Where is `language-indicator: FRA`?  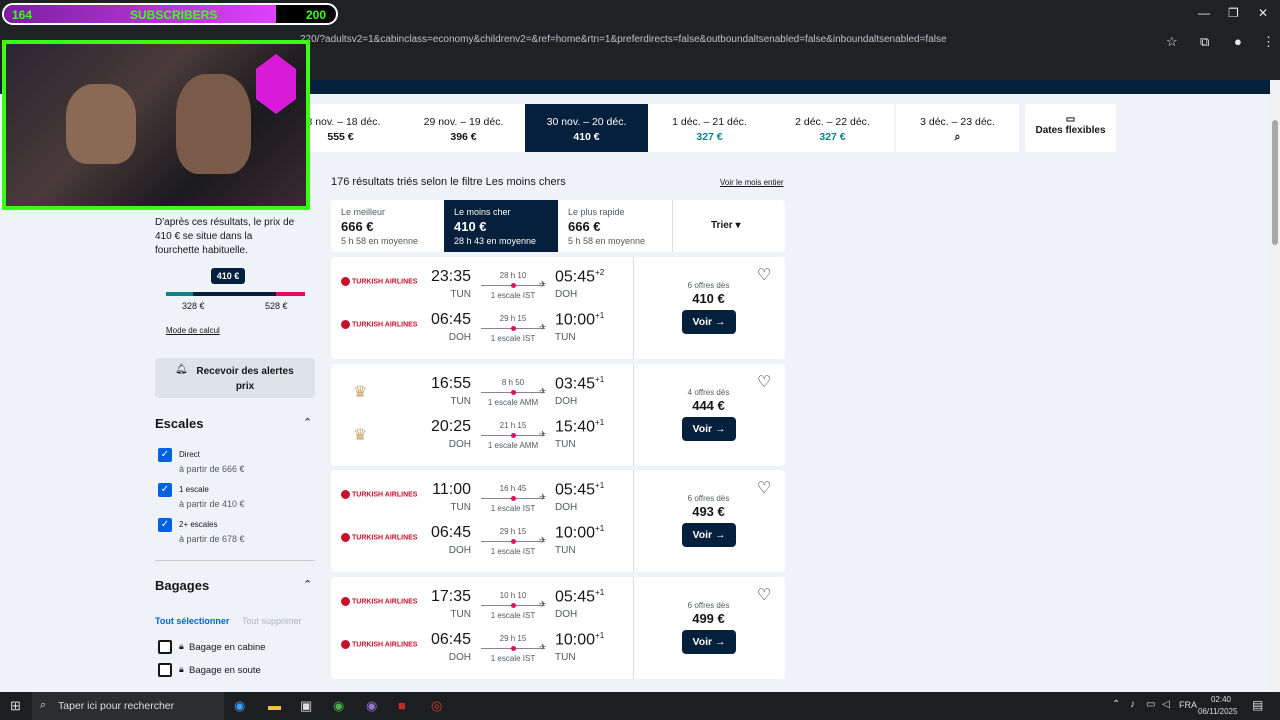
language-indicator: FRA is located at coordinates (1188, 705).